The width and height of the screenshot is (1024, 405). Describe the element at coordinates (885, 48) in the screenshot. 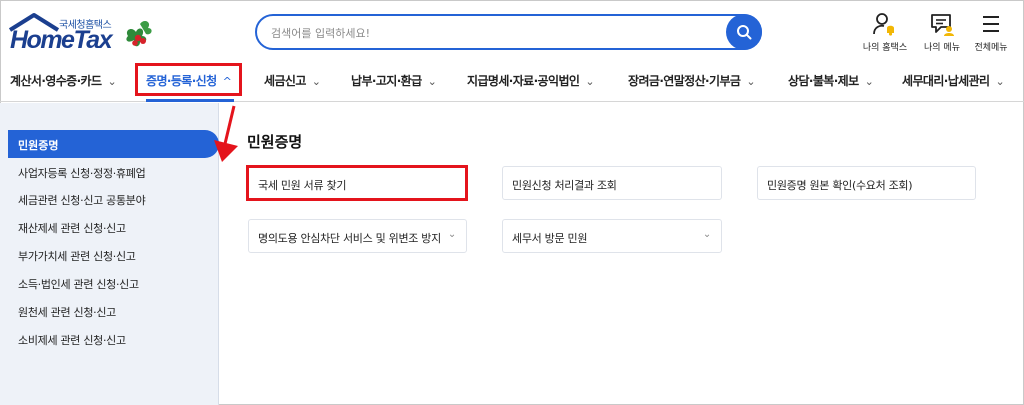

I see `my-hometax-label: 나의 홈택스` at that location.